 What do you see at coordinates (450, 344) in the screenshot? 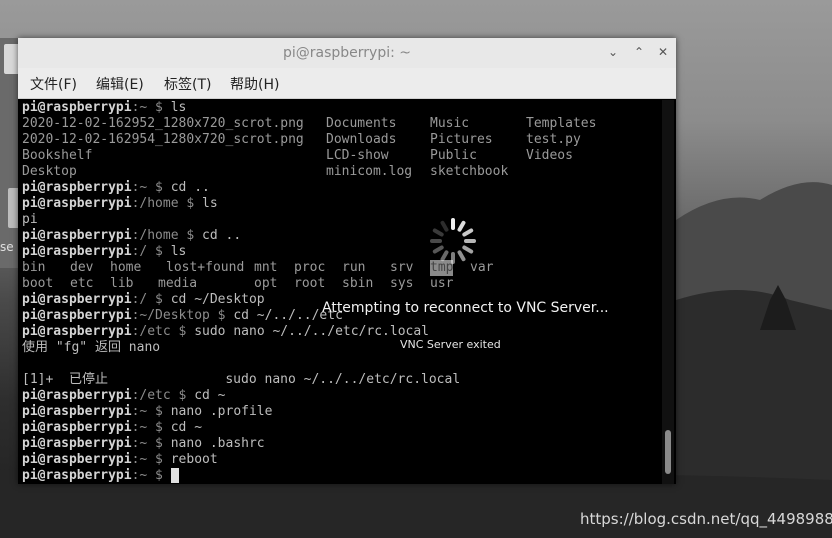
I see `vnc-status-detail: VNC Server exited` at bounding box center [450, 344].